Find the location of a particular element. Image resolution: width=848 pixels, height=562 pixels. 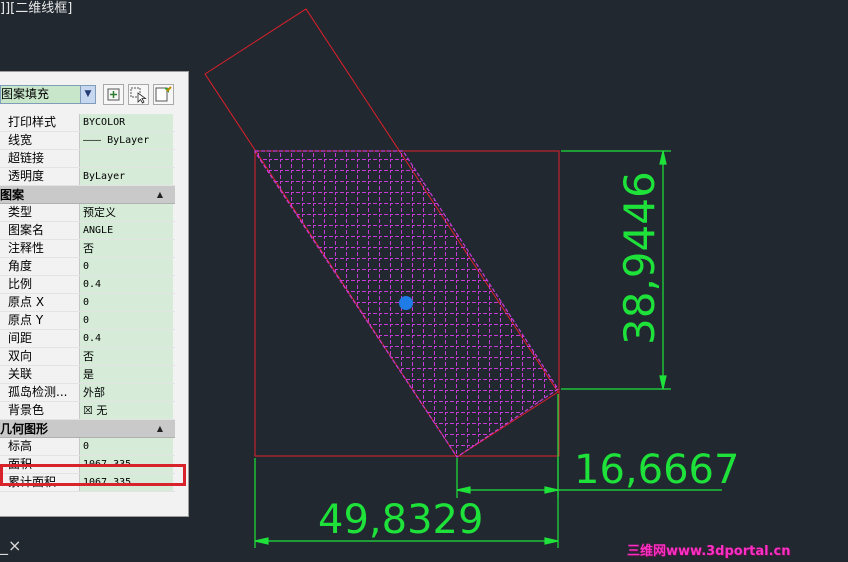

palette-toolbar: 图案填充 ▼ is located at coordinates (94, 95).